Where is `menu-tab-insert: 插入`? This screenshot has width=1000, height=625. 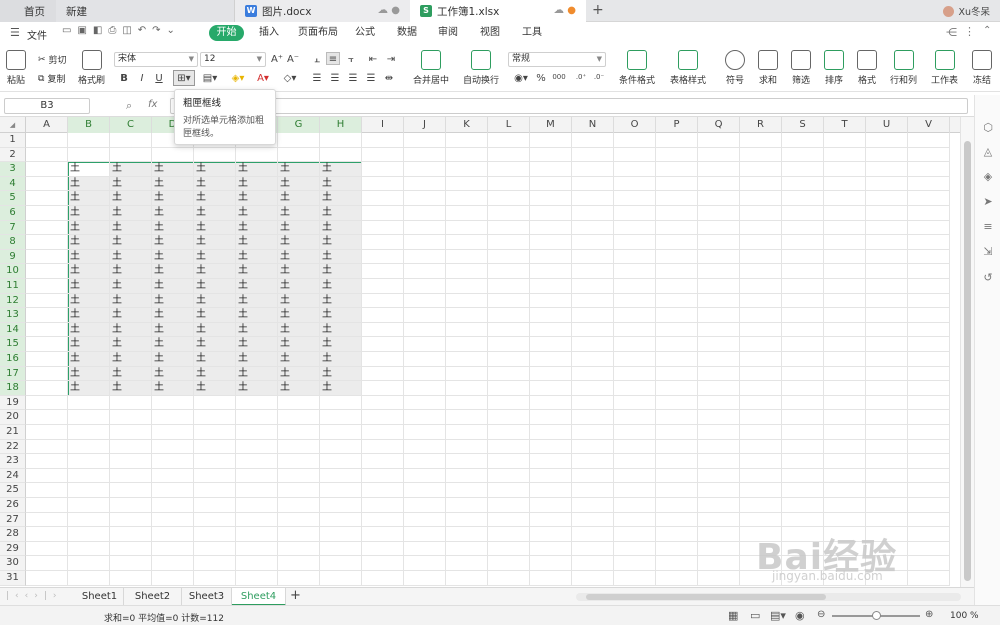 menu-tab-insert: 插入 is located at coordinates (269, 33).